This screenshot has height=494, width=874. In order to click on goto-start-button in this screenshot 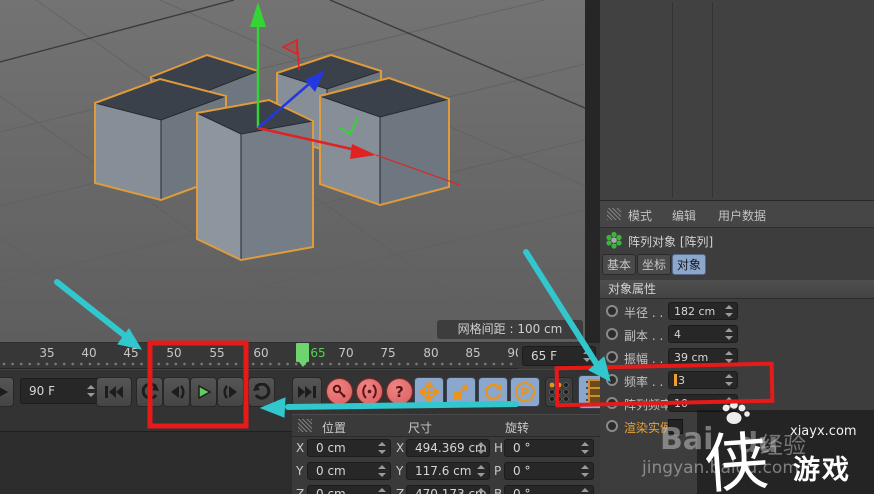, I will do `click(114, 392)`.